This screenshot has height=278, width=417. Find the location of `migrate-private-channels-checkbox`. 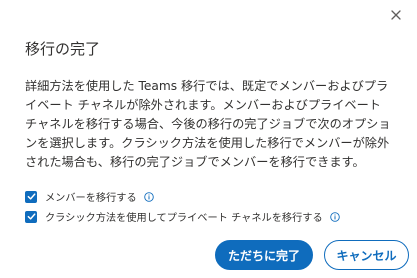

migrate-private-channels-checkbox is located at coordinates (31, 216).